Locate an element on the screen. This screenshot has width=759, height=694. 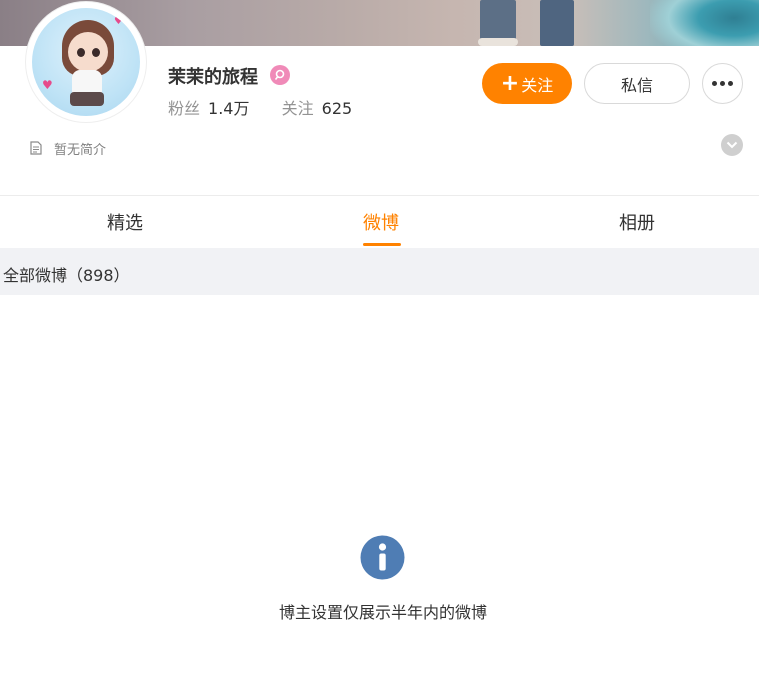
all-weibo-count: 全部微博（898） is located at coordinates (66, 274).